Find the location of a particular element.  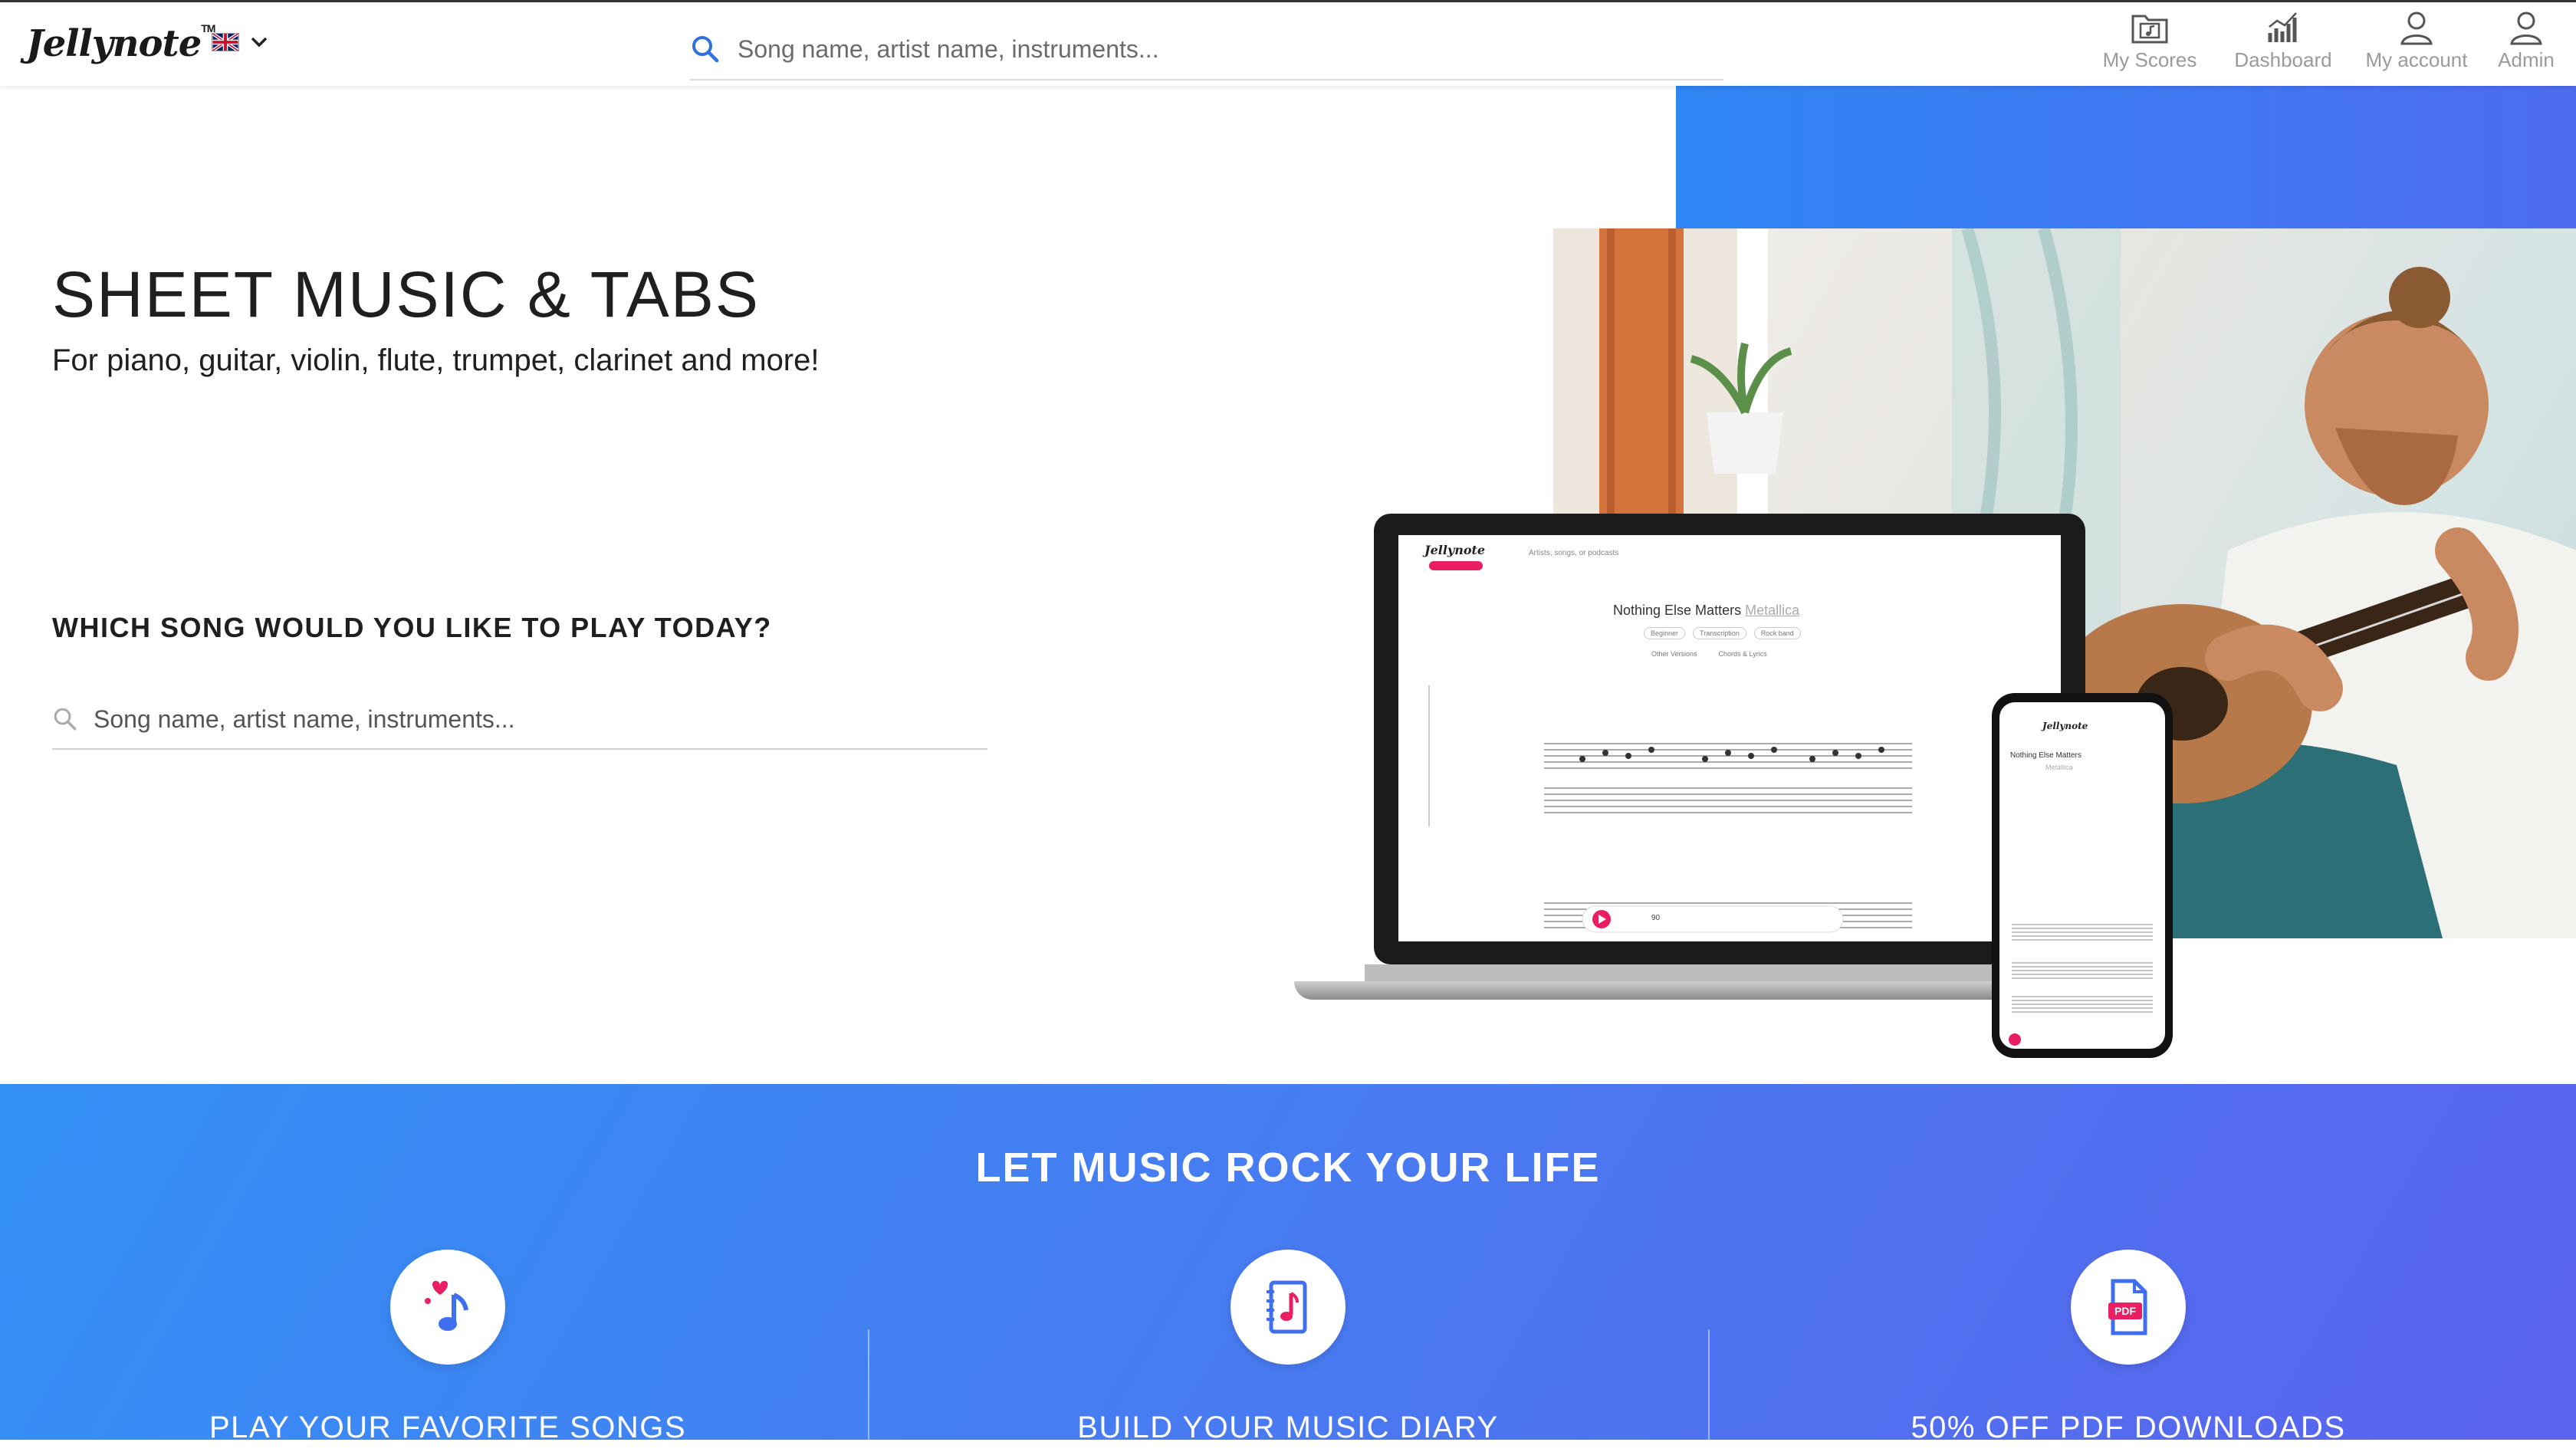

pdf-file-icon: PDF is located at coordinates (2127, 1307).